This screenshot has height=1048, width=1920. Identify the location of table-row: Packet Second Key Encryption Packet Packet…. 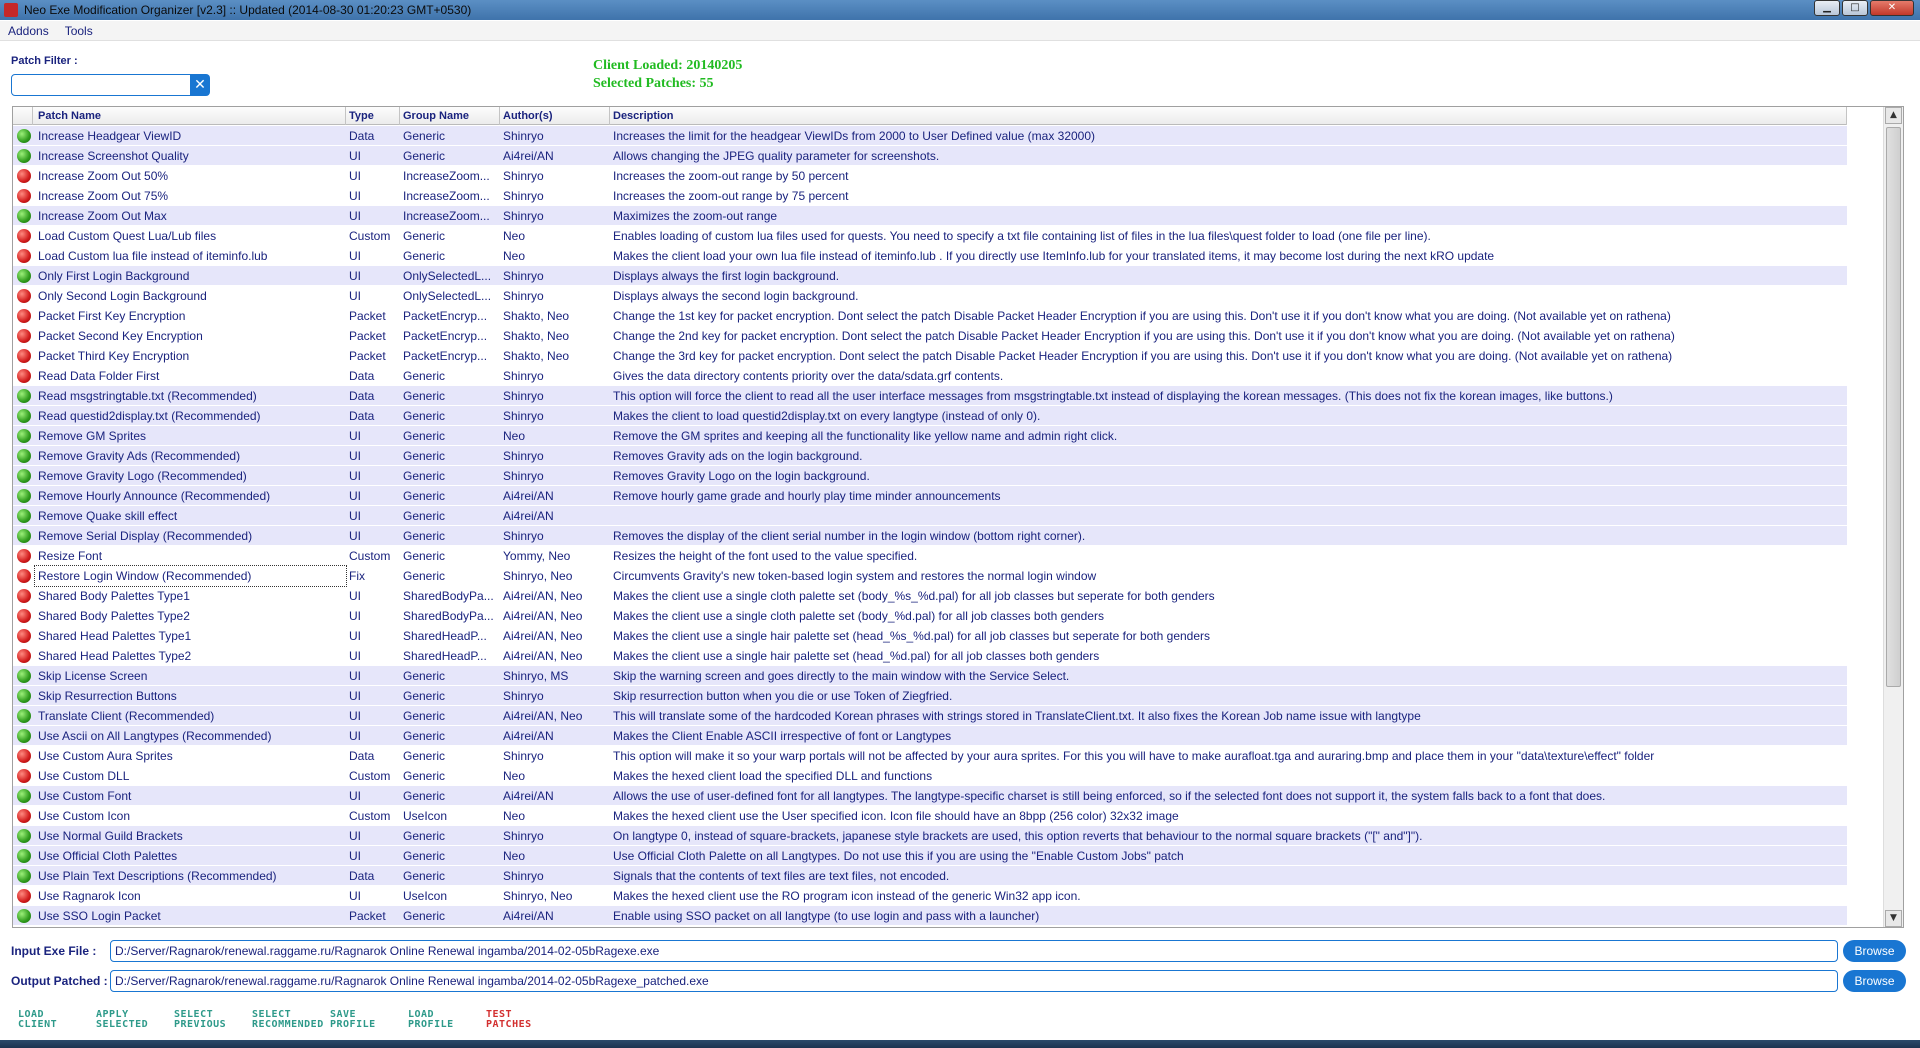
(930, 336).